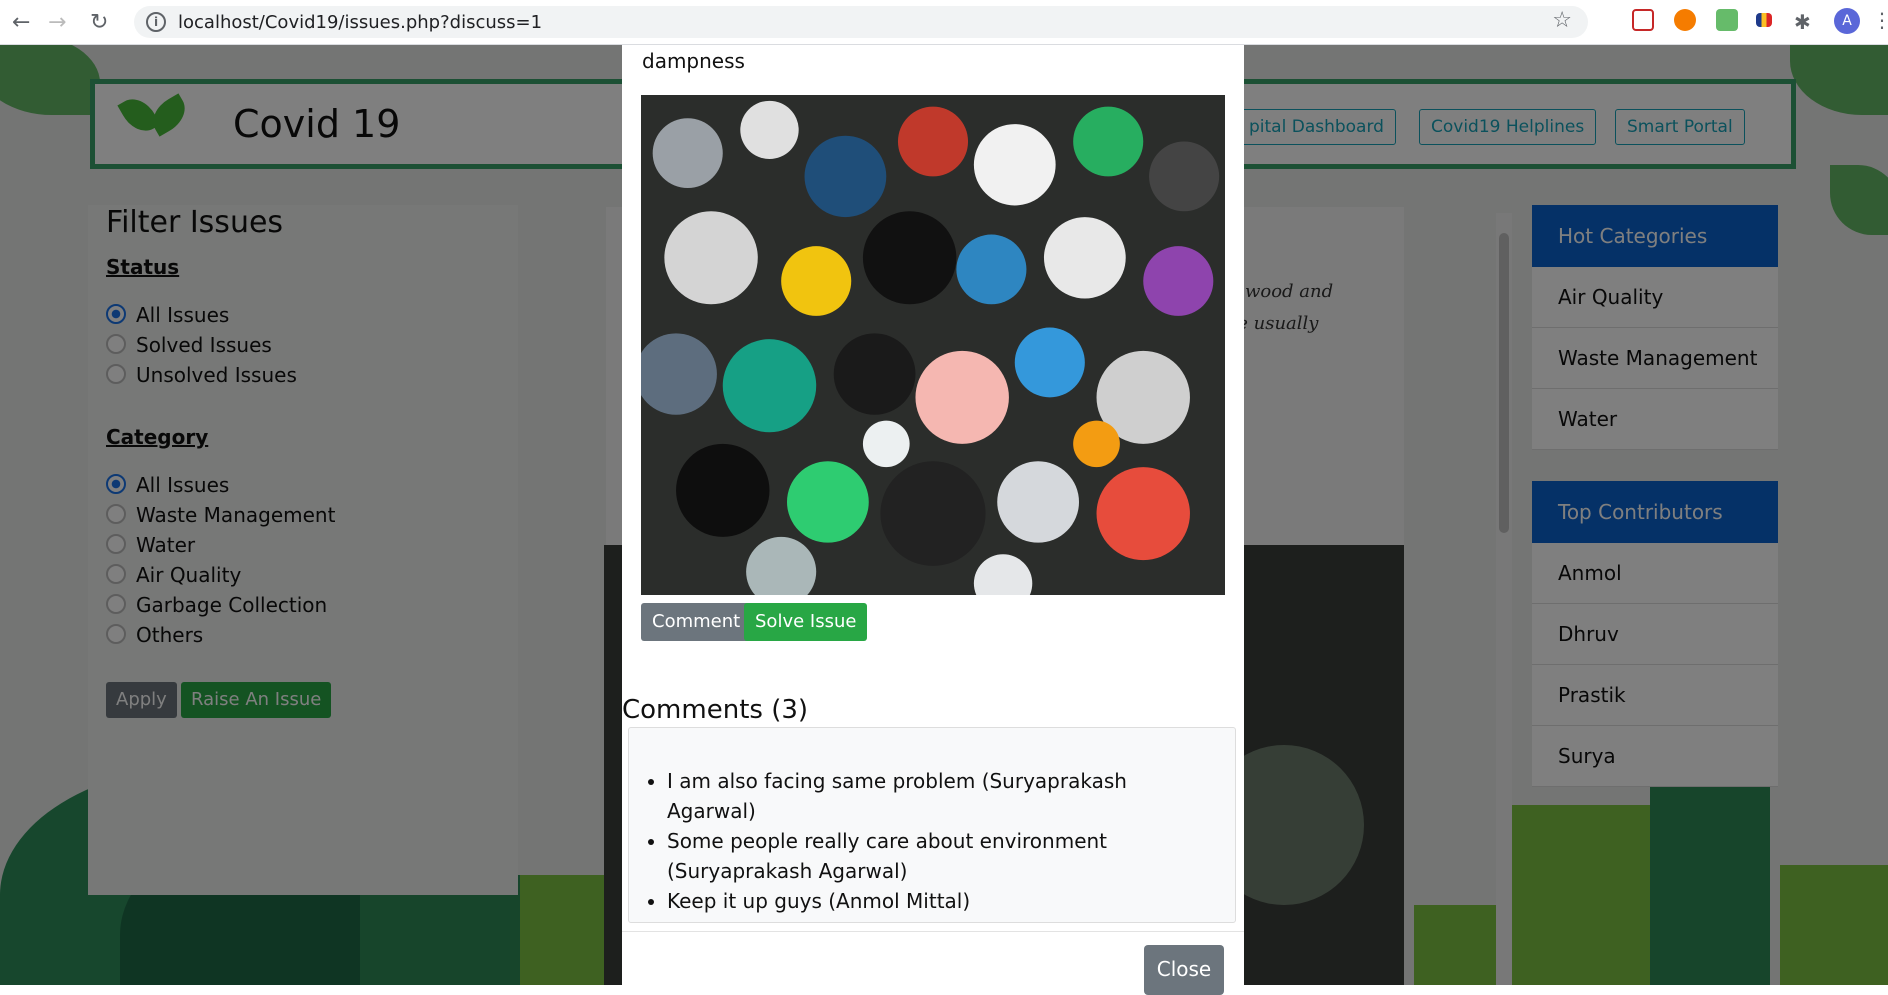 The image size is (1888, 995). What do you see at coordinates (57, 22) in the screenshot?
I see `forward-icon: →` at bounding box center [57, 22].